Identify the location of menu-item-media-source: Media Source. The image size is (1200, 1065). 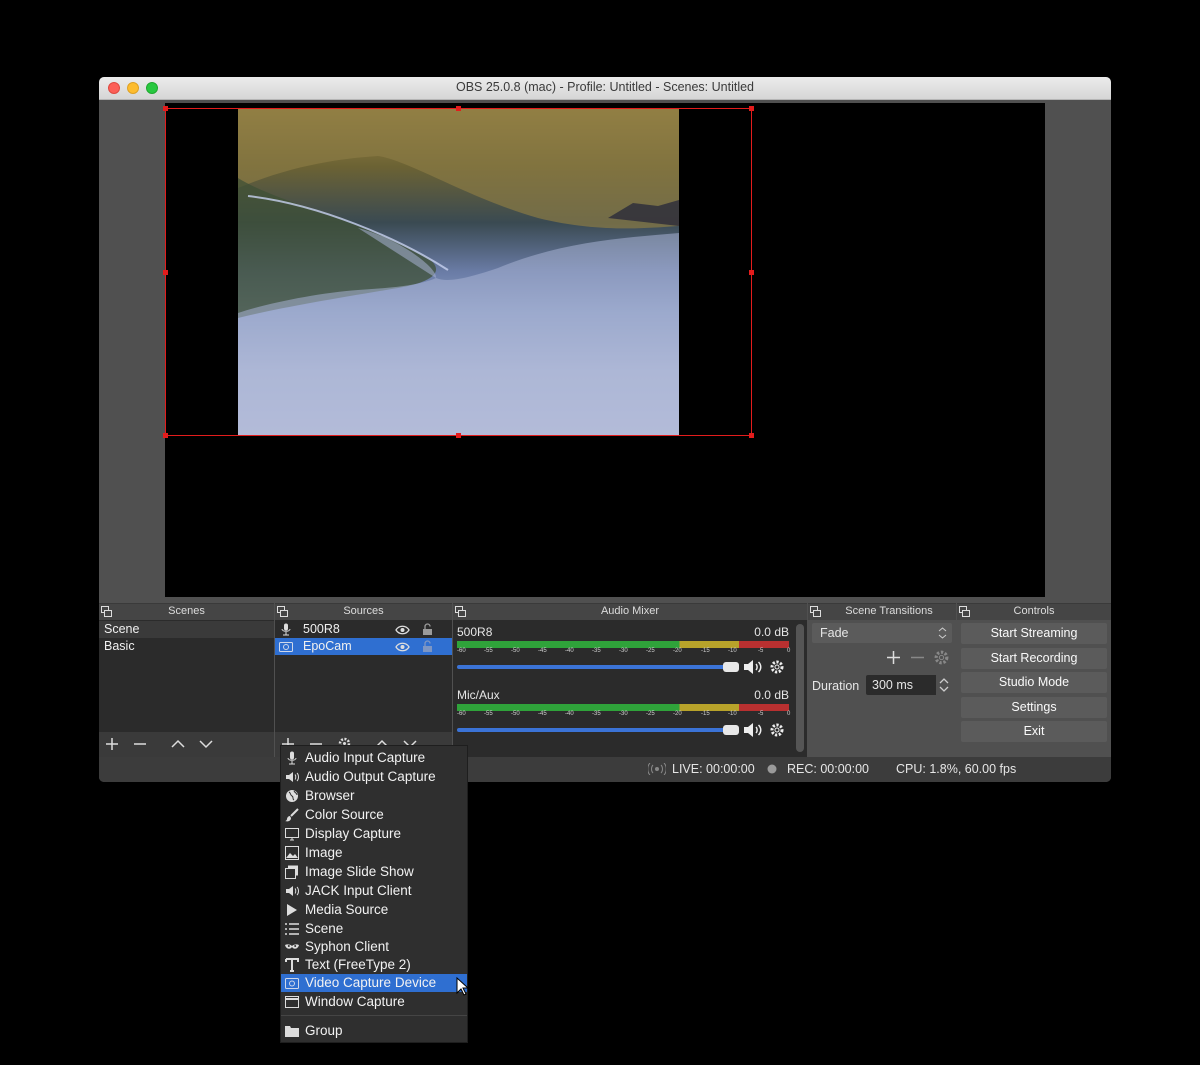
(374, 910).